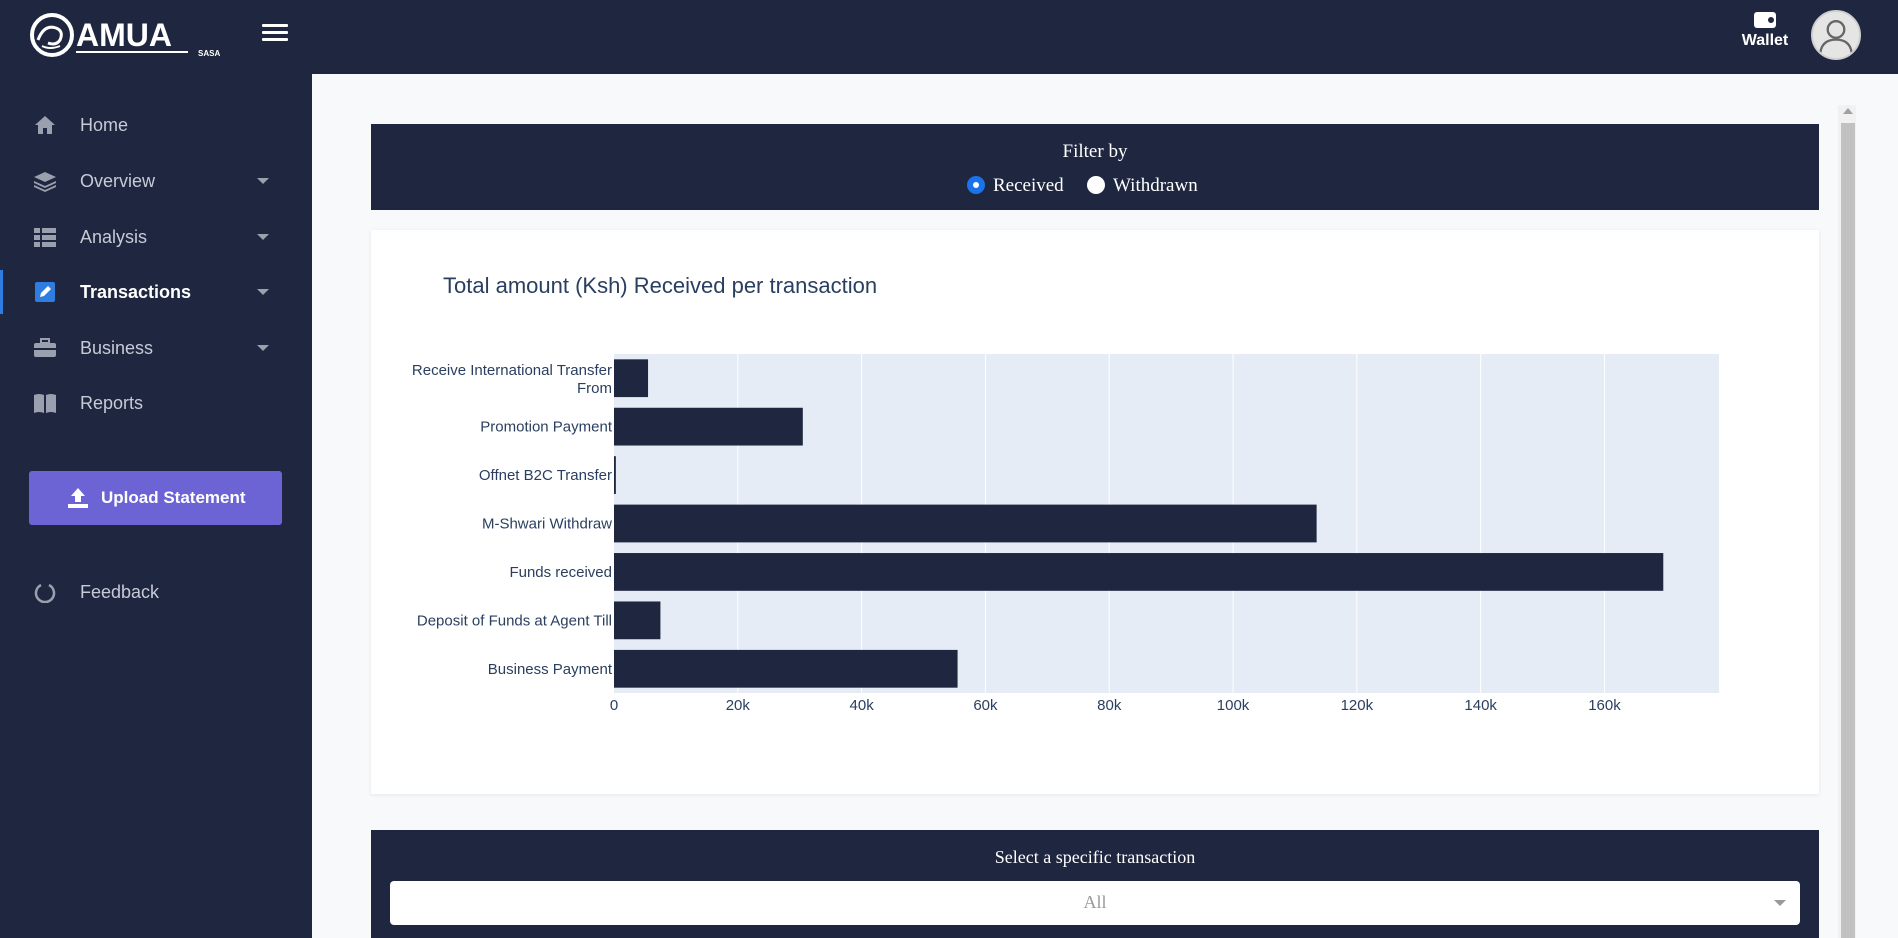 This screenshot has width=1898, height=938. What do you see at coordinates (547, 524) in the screenshot?
I see `y-tick-label: M-Shwari Withdraw` at bounding box center [547, 524].